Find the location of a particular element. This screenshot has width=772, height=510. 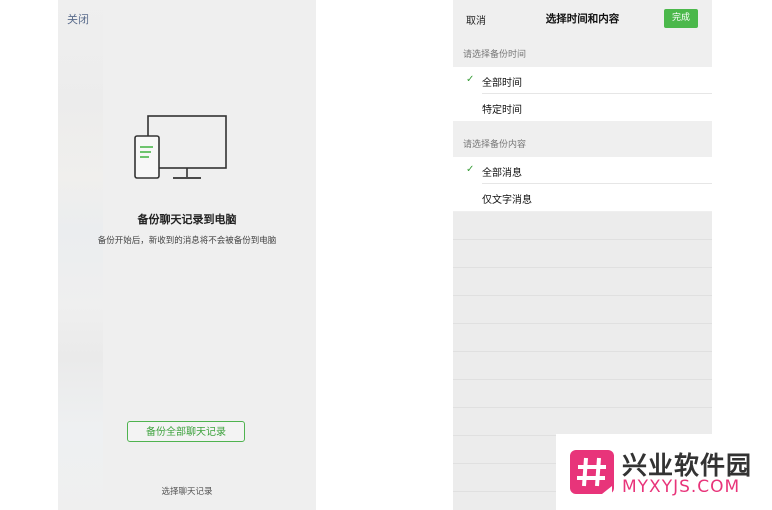

option-all-messages: ✓ 全部消息 is located at coordinates (582, 170).